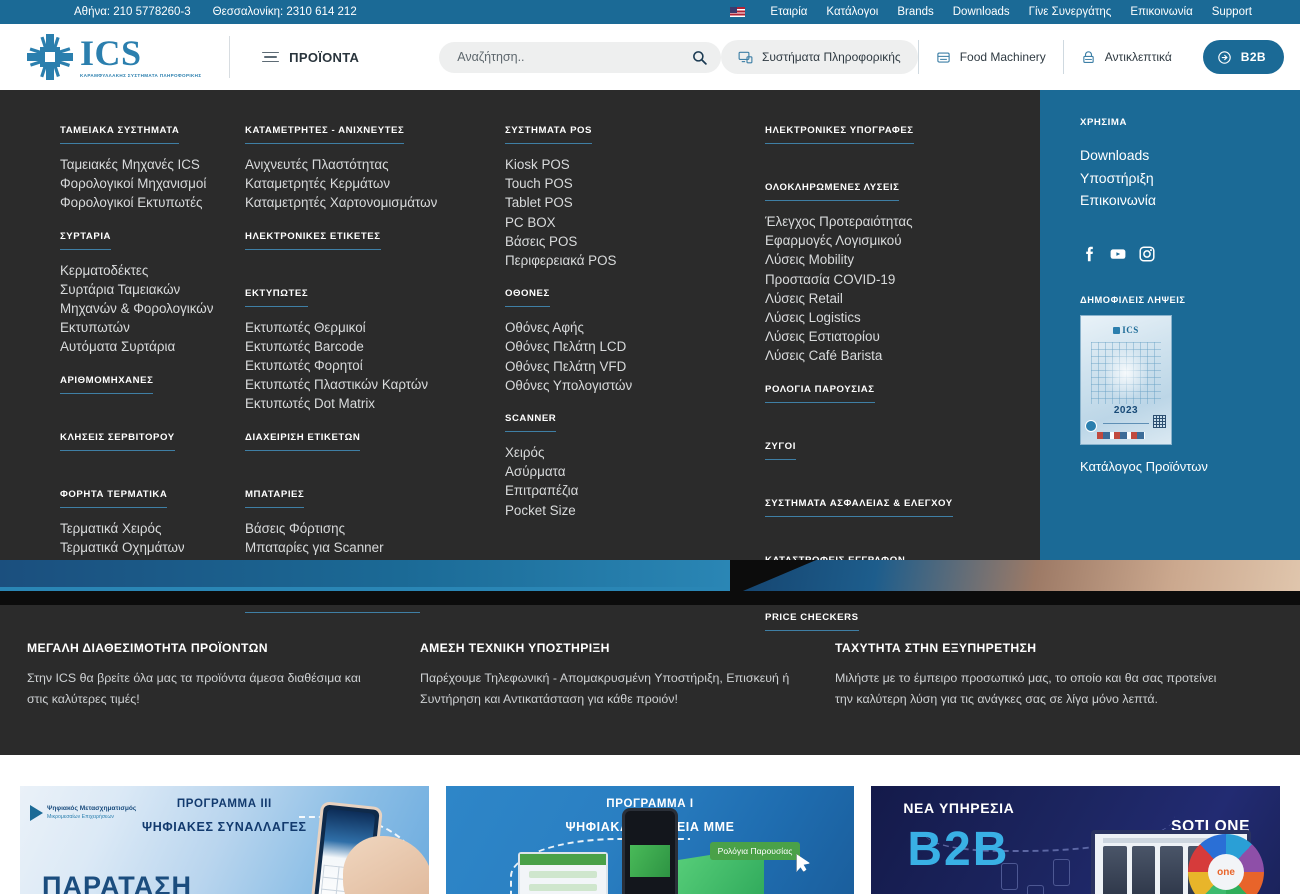  I want to click on top-nav-item-company: Εταιρία, so click(788, 12).